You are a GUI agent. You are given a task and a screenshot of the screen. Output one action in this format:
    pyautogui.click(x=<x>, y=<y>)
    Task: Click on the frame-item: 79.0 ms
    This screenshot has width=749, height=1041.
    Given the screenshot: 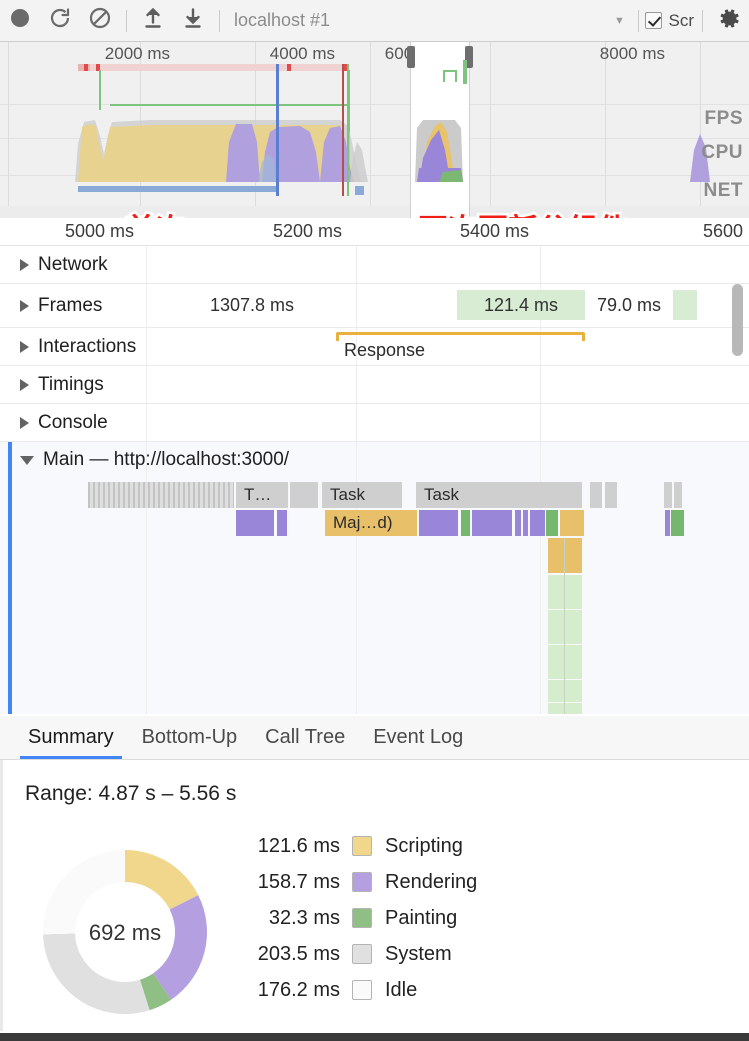 What is the action you would take?
    pyautogui.click(x=629, y=305)
    